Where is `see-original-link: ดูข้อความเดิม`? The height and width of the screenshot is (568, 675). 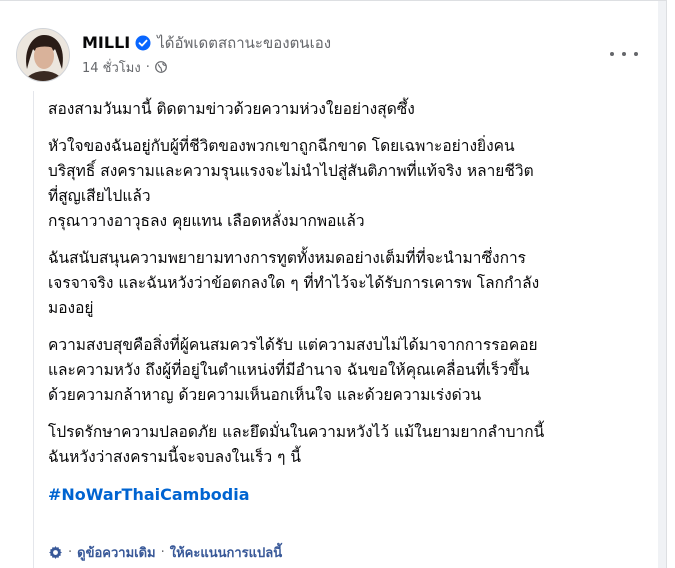
see-original-link: ดูข้อความเดิม is located at coordinates (116, 552).